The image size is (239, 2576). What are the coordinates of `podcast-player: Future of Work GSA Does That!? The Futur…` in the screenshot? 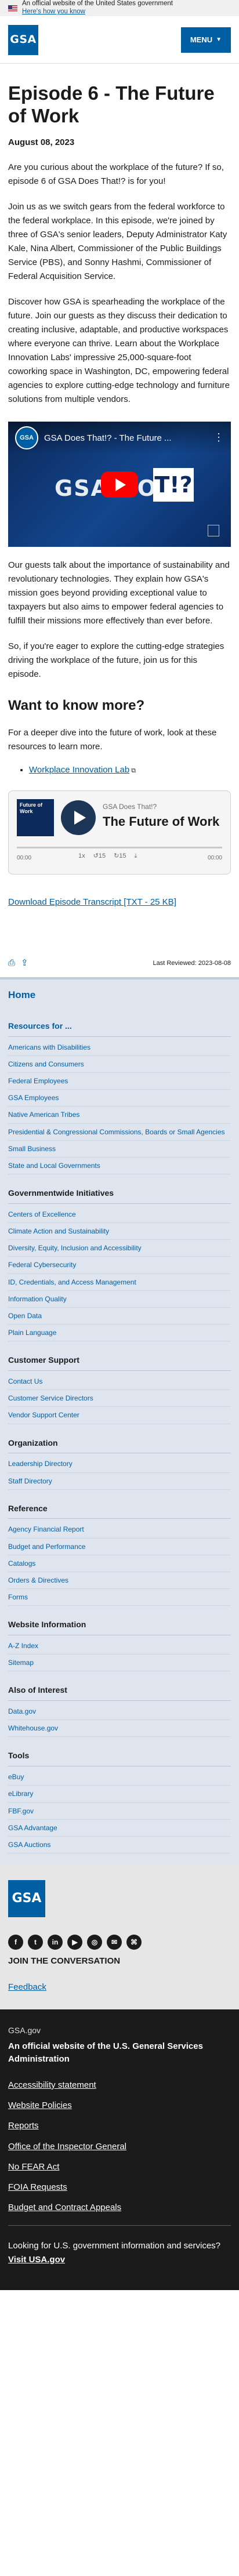 It's located at (119, 832).